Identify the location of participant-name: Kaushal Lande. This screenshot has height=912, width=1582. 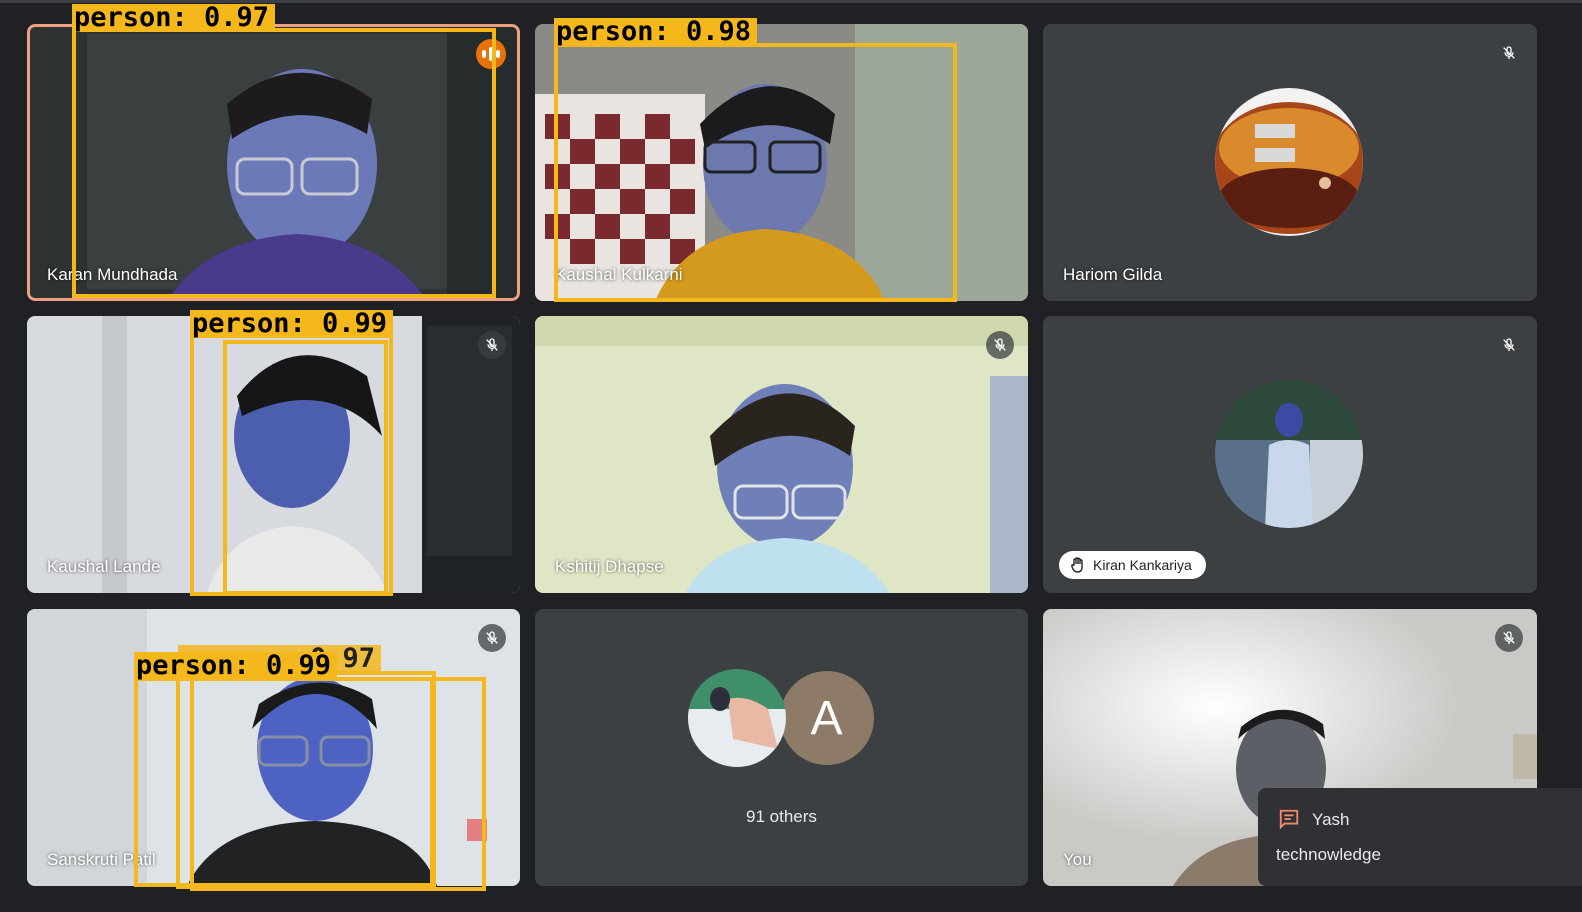
(104, 566).